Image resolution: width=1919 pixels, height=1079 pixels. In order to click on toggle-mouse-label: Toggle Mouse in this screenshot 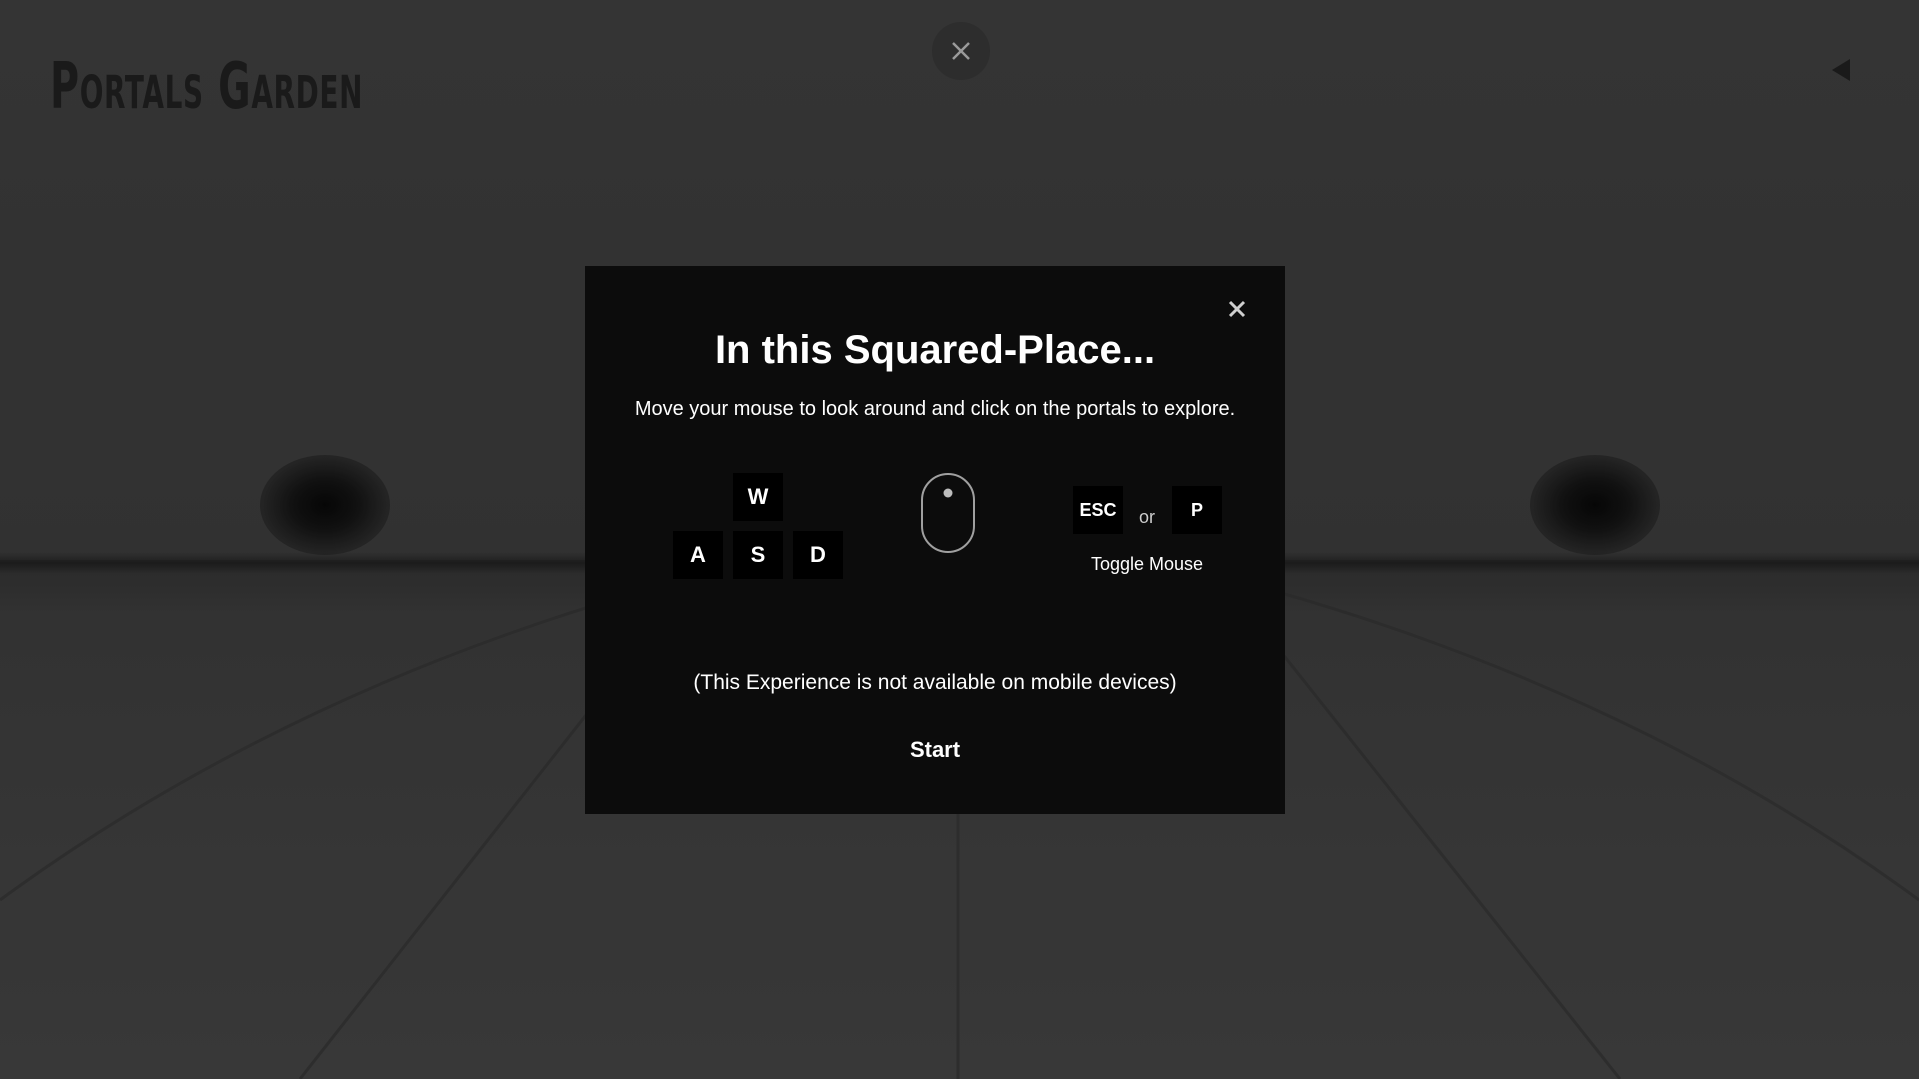, I will do `click(1147, 564)`.